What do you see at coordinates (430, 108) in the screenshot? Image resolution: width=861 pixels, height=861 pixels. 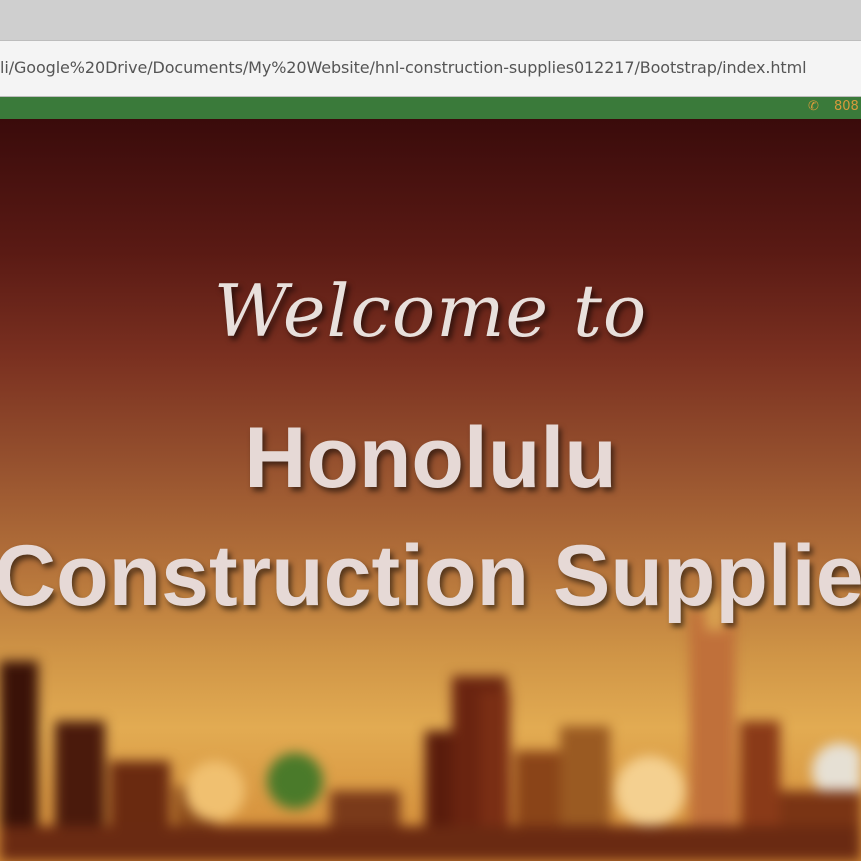 I see `top-contact-bar: ✆ 808` at bounding box center [430, 108].